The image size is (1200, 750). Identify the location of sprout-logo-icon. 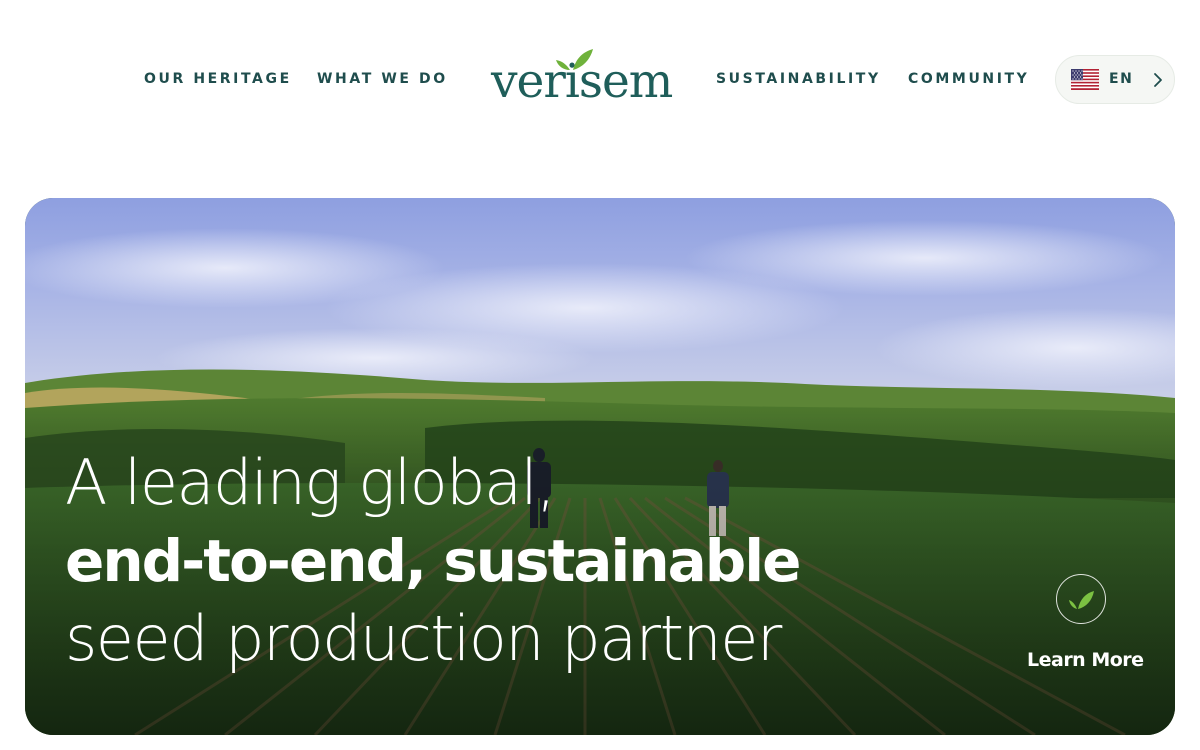
(574, 59).